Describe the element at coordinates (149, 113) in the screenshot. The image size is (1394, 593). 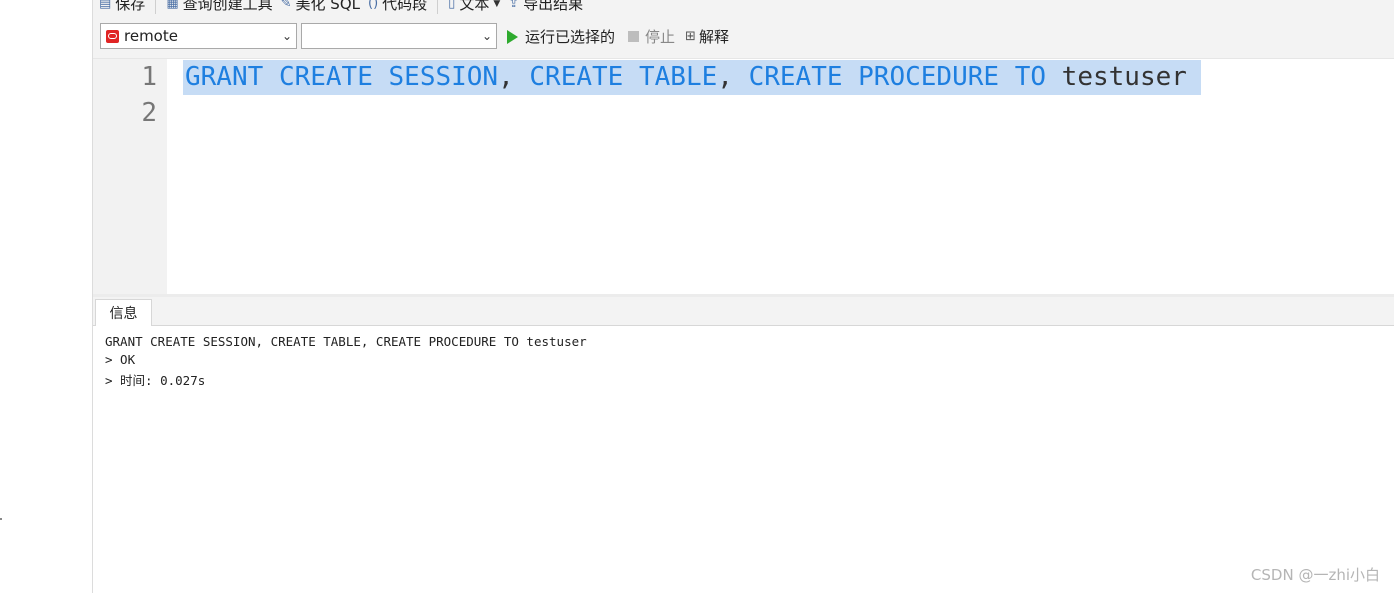
I see `line-number: 2` at that location.